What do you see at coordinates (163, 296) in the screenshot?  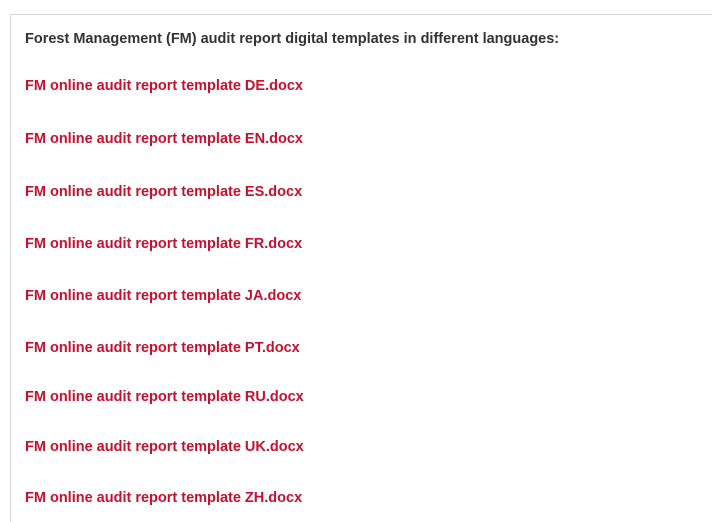 I see `file-link-ja: FM online audit report template JA.docx` at bounding box center [163, 296].